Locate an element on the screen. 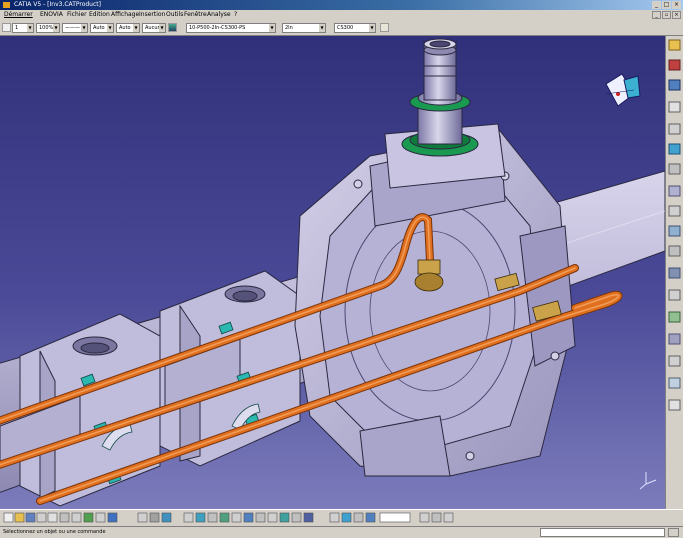 The width and height of the screenshot is (683, 538). layer-combo: 1 ▼ is located at coordinates (23, 28).